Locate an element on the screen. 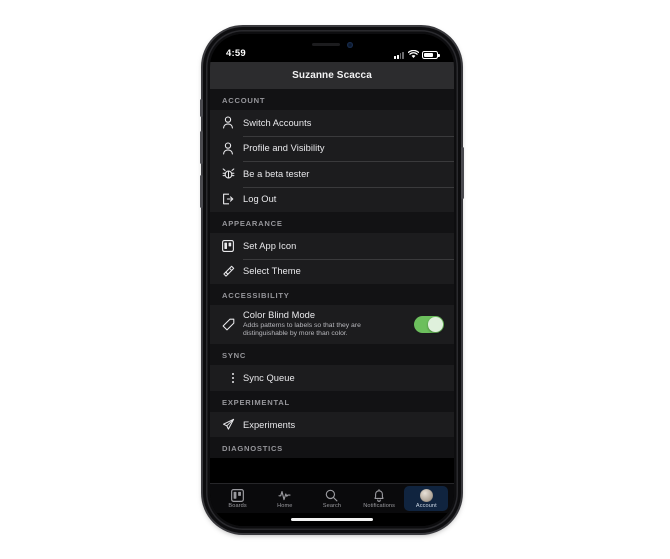  status-bar: 4:59 is located at coordinates (332, 48).